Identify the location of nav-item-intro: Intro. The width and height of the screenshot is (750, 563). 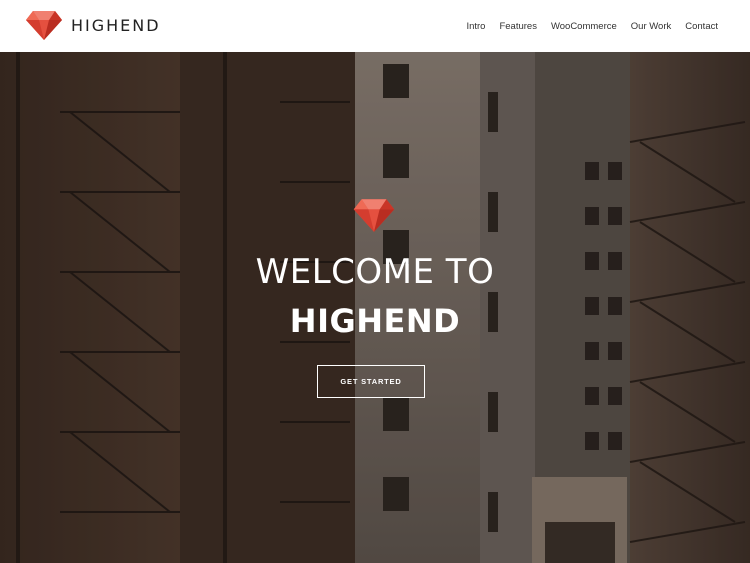
(475, 26).